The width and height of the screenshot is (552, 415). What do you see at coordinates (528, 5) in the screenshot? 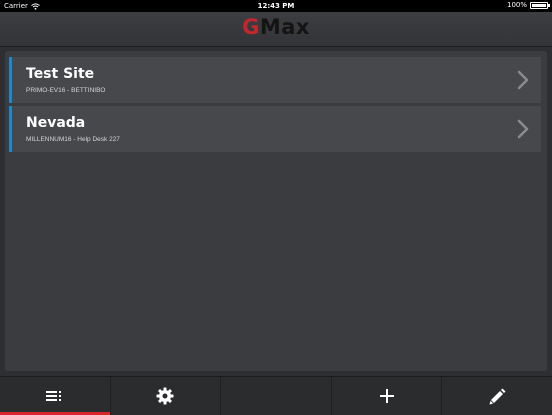
I see `status-right: 100%` at bounding box center [528, 5].